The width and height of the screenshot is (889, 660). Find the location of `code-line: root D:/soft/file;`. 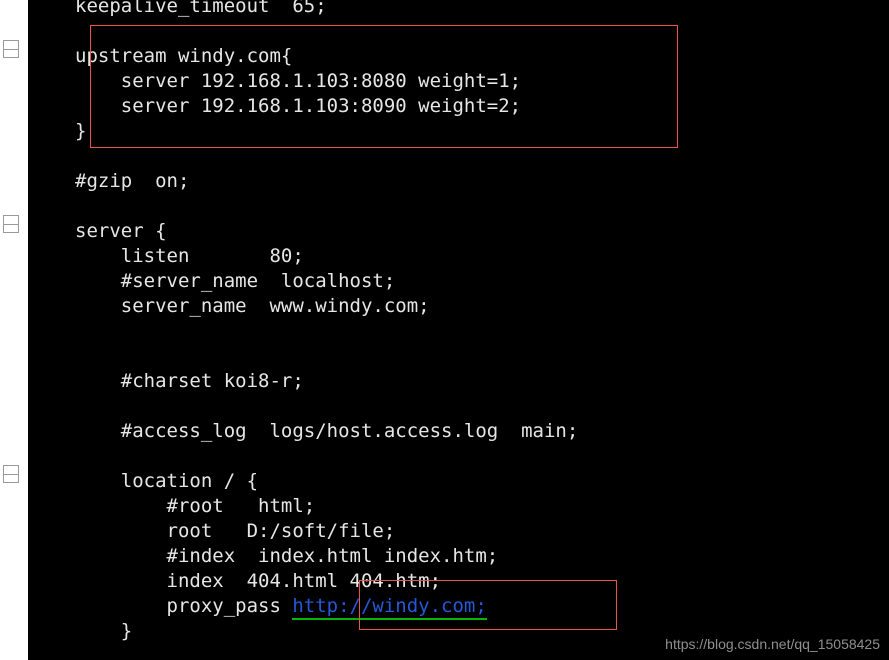

code-line: root D:/soft/file; is located at coordinates (458, 531).